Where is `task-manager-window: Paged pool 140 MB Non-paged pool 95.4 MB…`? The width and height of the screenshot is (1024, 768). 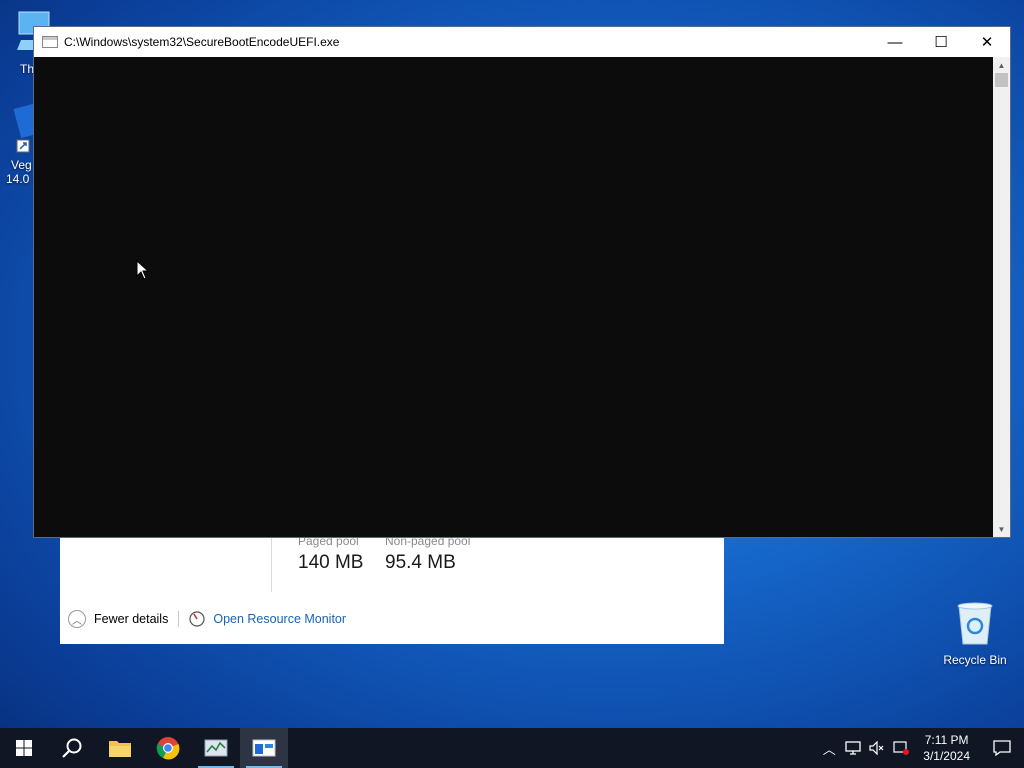 task-manager-window: Paged pool 140 MB Non-paged pool 95.4 MB… is located at coordinates (392, 587).